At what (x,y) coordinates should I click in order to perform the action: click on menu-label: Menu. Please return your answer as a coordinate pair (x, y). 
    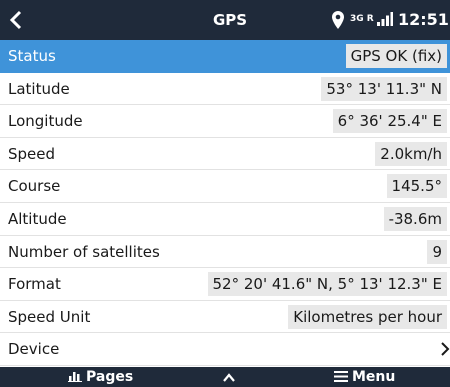
    Looking at the image, I should click on (374, 377).